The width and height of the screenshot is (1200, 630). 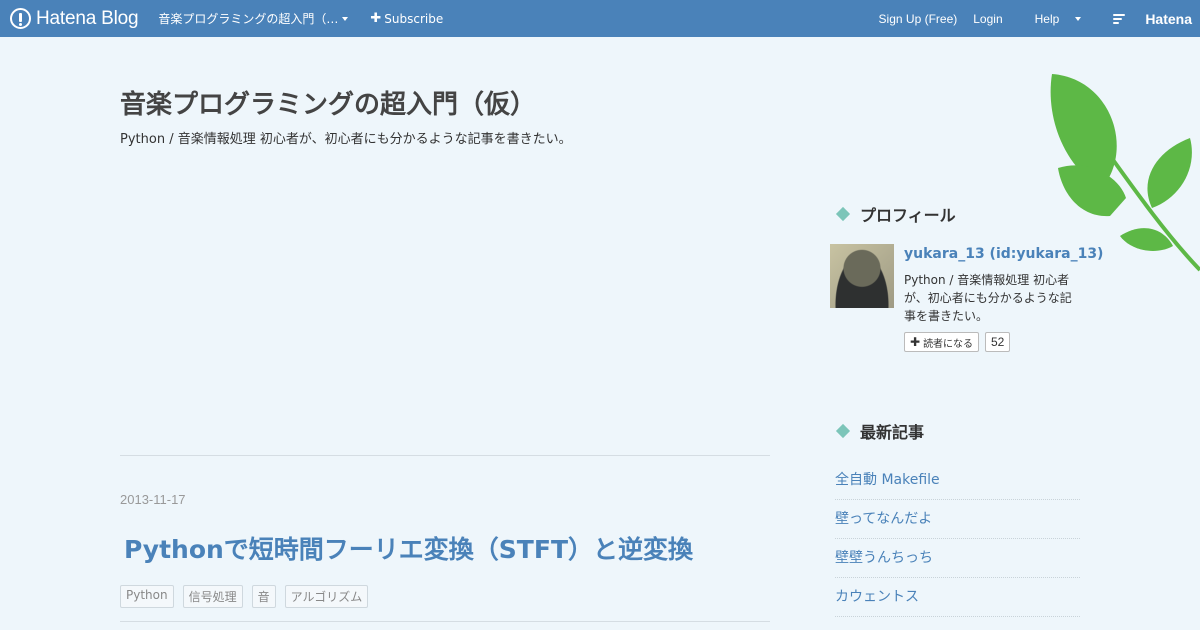 I want to click on profile-title: プロフィール, so click(x=908, y=215).